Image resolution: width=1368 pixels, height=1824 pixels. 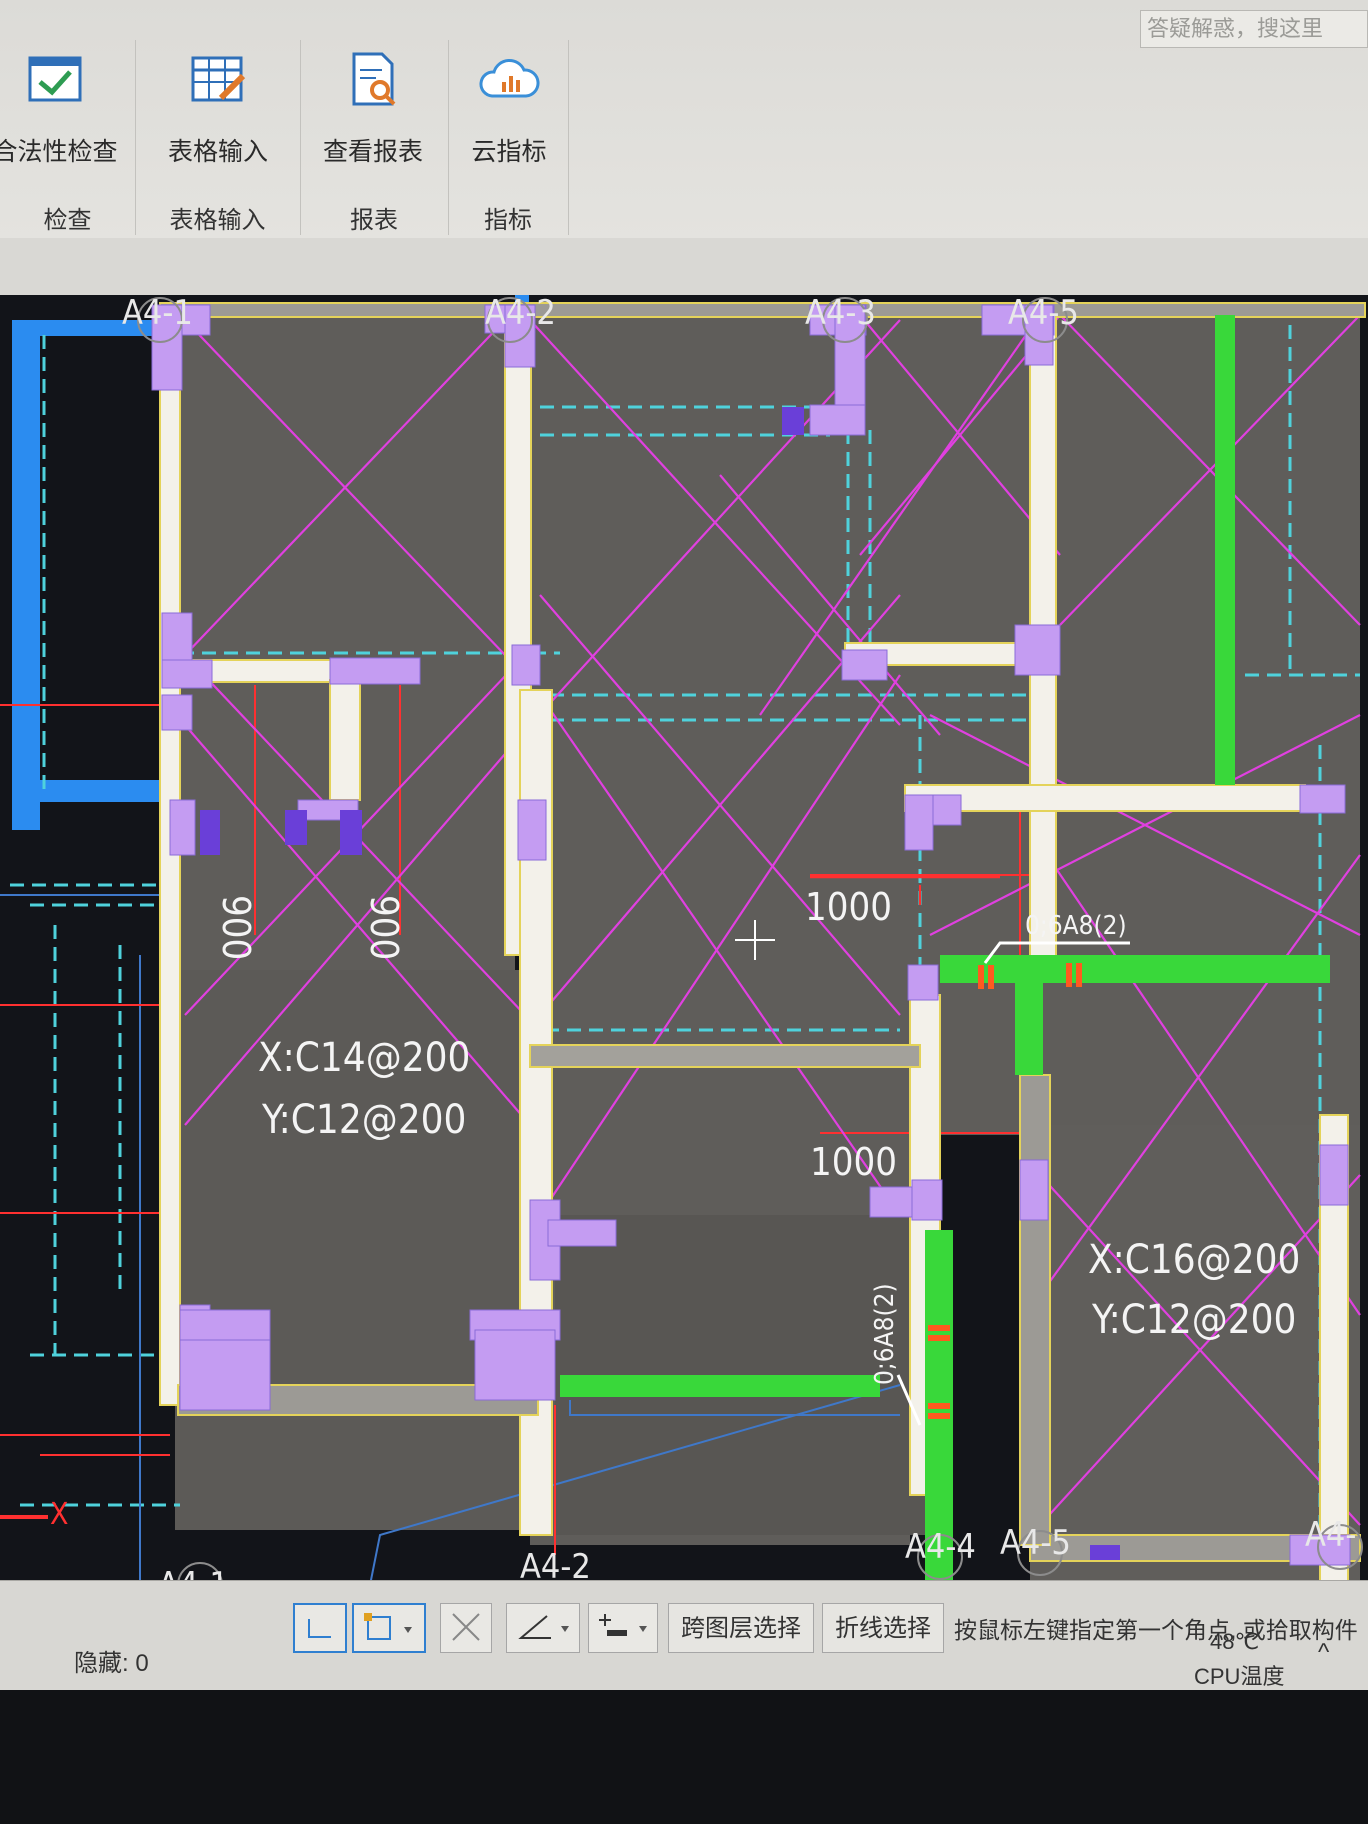 What do you see at coordinates (384, 928) in the screenshot?
I see `dimension-900-b: 900` at bounding box center [384, 928].